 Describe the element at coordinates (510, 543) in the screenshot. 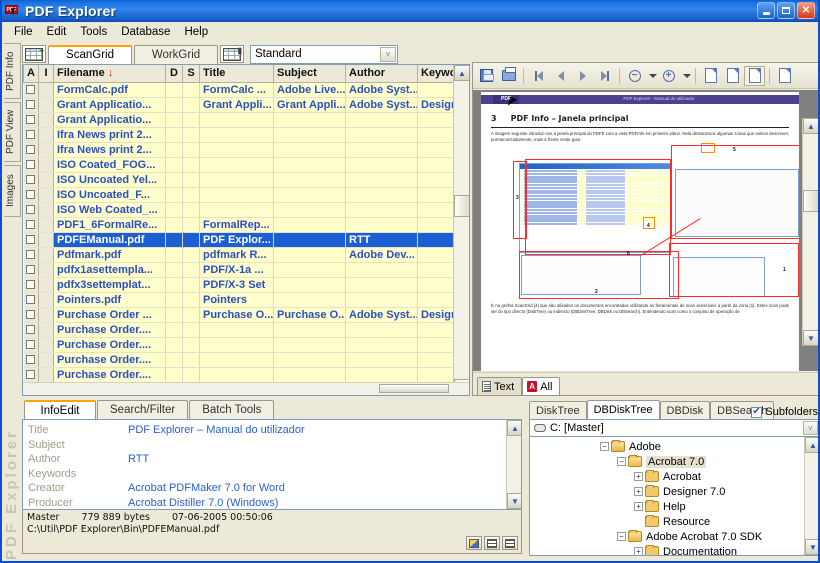

I see `report-icon` at that location.